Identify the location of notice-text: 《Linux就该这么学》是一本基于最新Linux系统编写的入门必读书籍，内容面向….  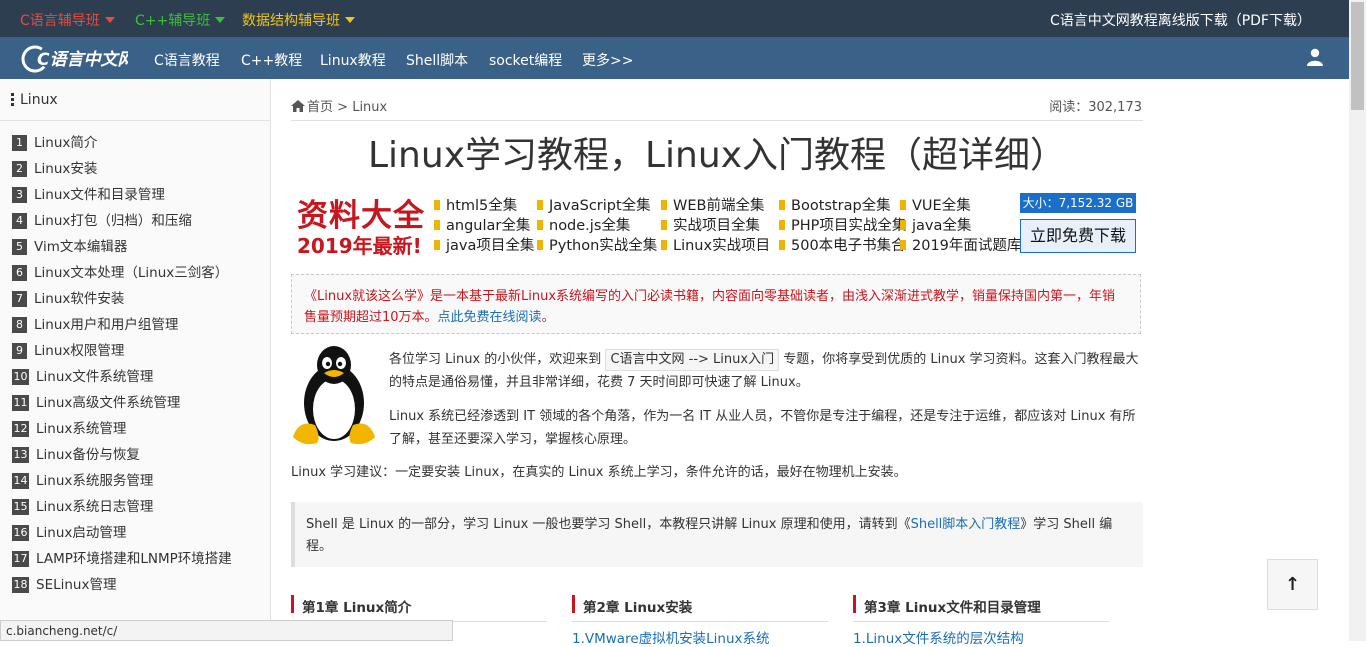
(710, 307).